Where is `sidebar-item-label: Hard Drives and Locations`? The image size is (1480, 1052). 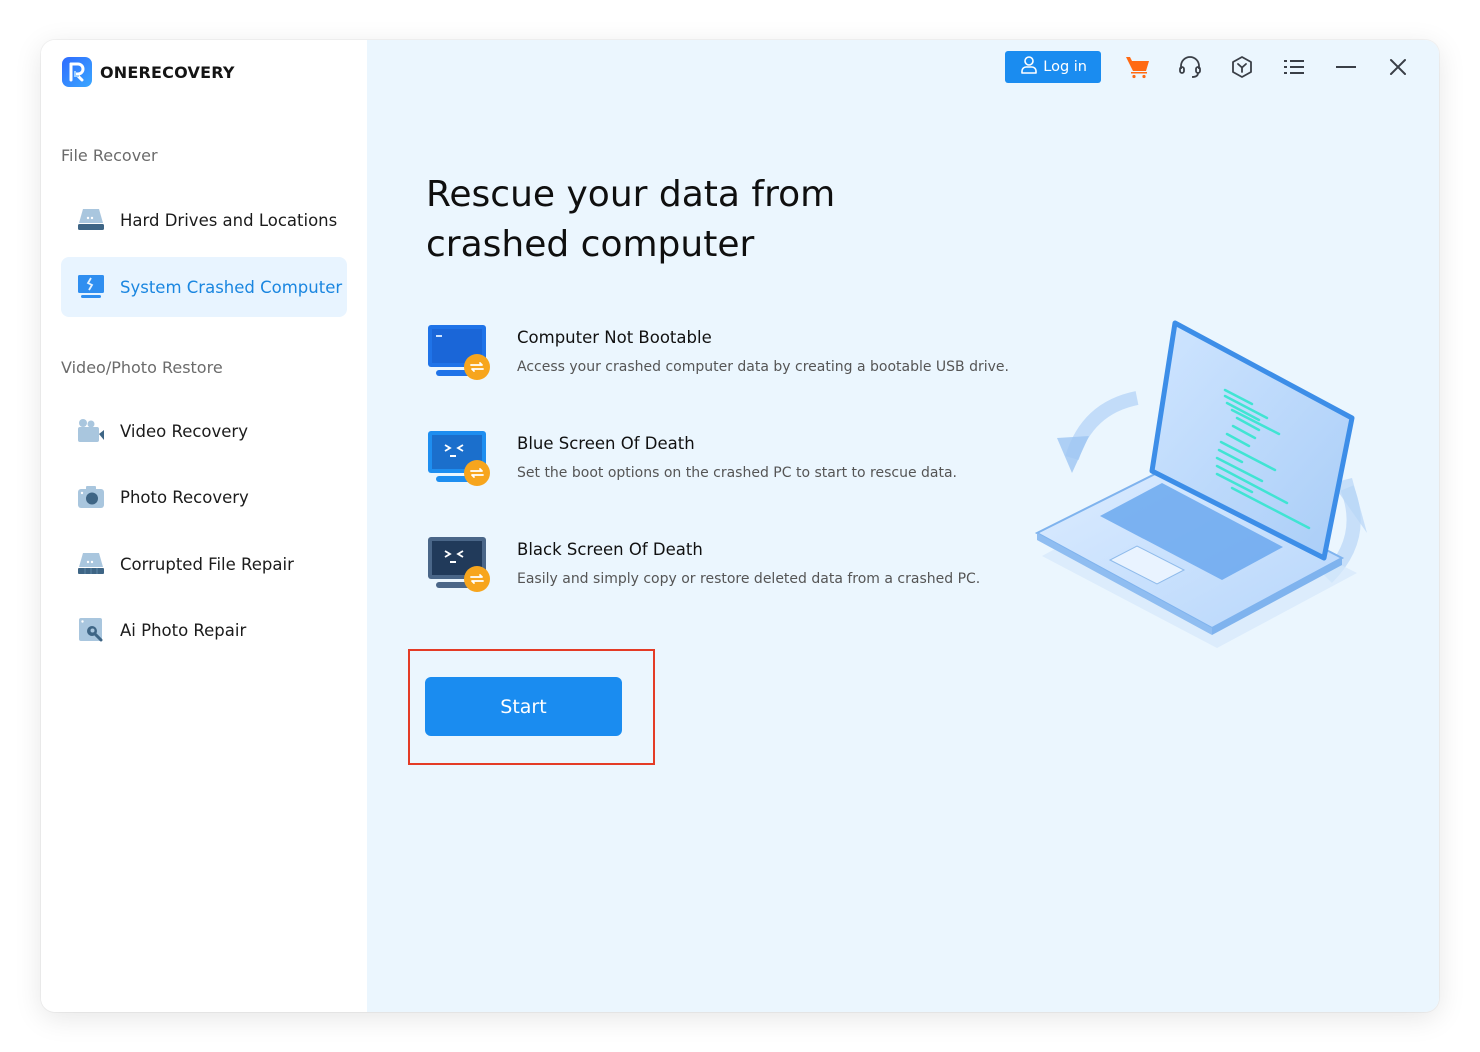
sidebar-item-label: Hard Drives and Locations is located at coordinates (229, 220).